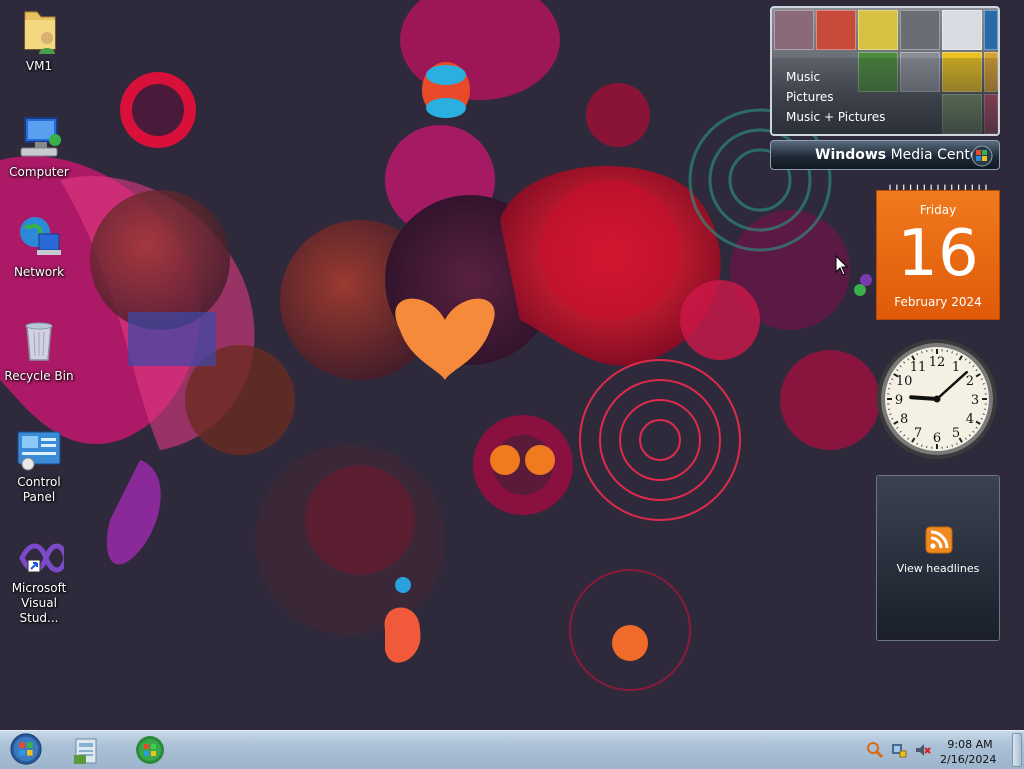 This screenshot has height=769, width=1024. Describe the element at coordinates (1017, 750) in the screenshot. I see `show-desktop-button` at that location.